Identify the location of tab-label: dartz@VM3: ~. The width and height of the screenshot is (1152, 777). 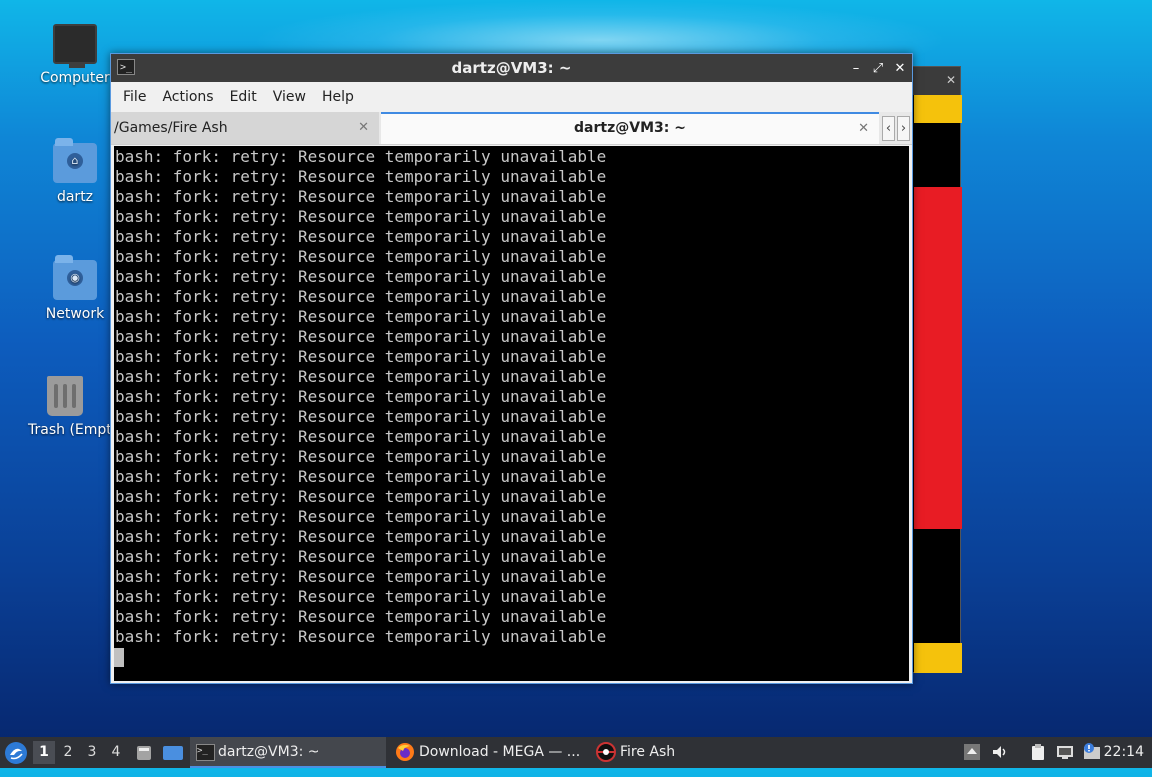
(630, 128).